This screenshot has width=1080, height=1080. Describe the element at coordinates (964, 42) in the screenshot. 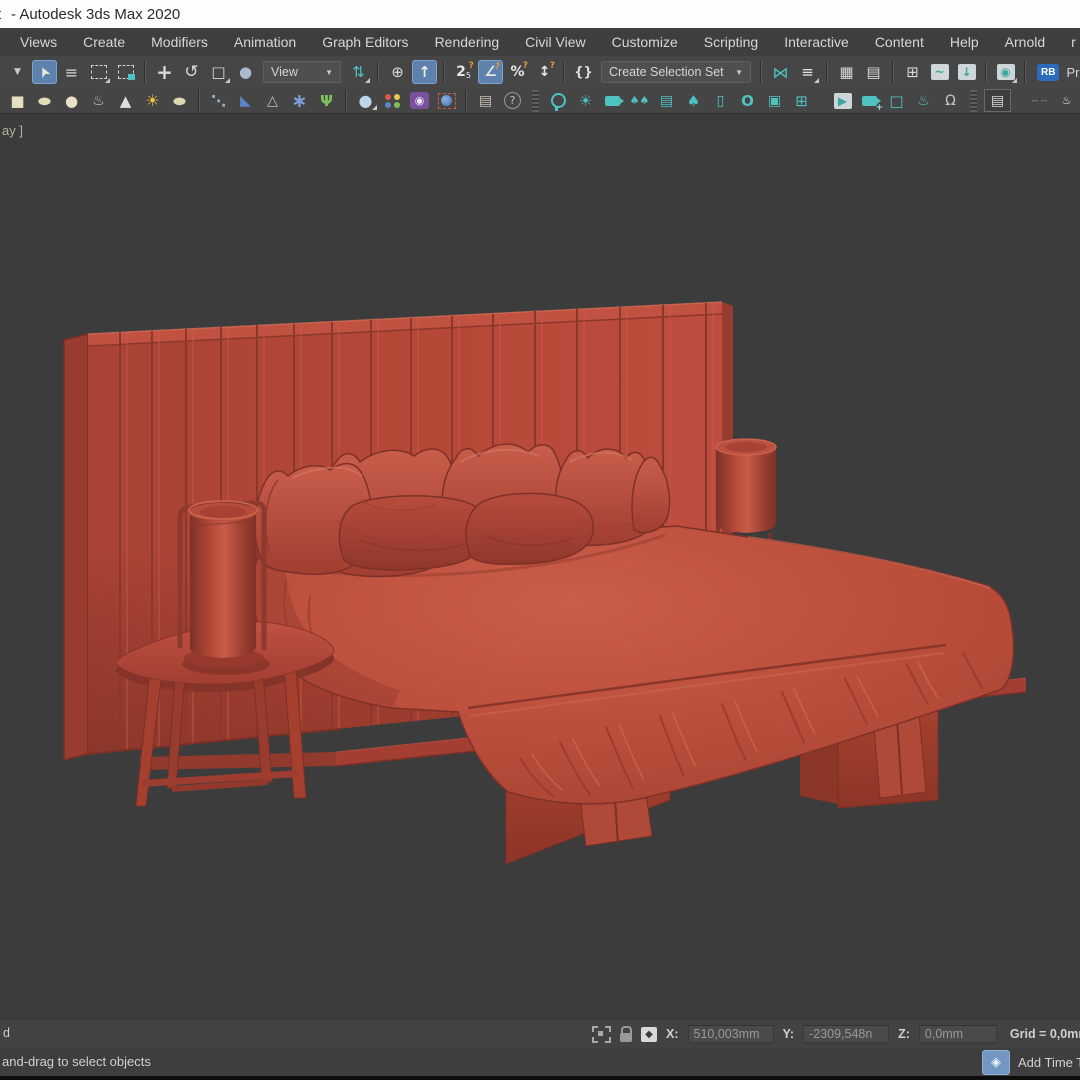

I see `menu-help: Help` at that location.